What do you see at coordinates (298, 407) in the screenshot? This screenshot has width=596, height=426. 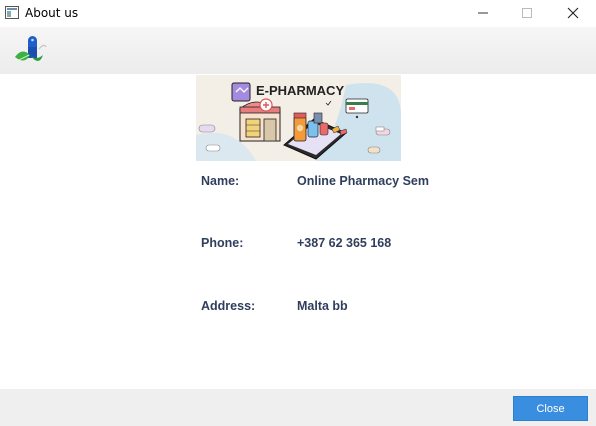 I see `footer-bar` at bounding box center [298, 407].